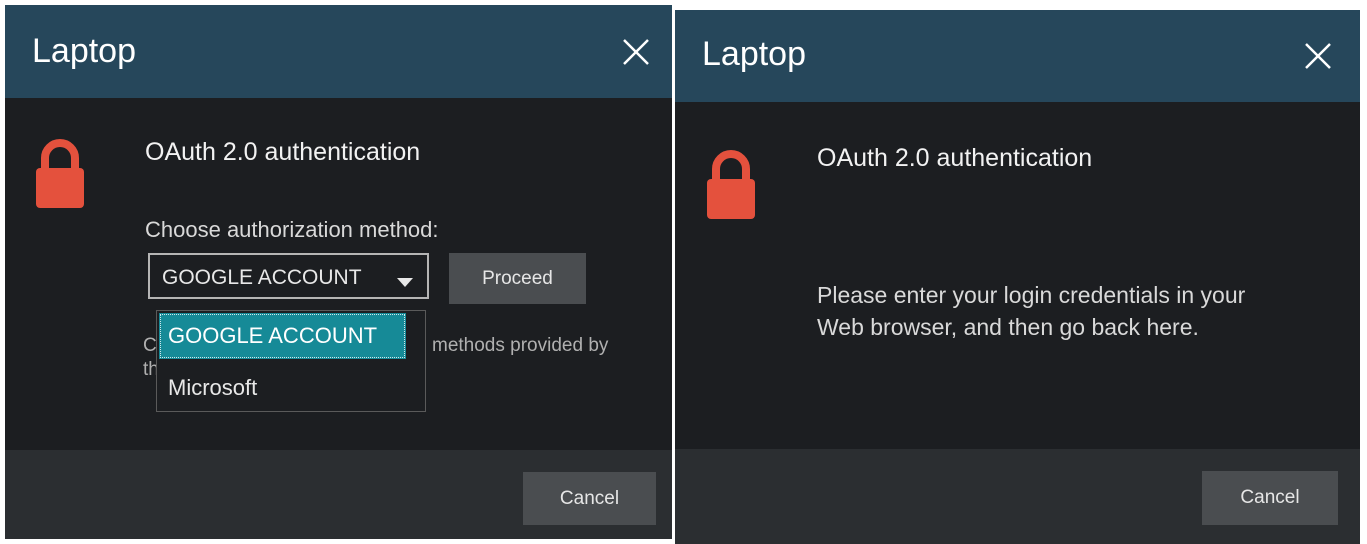 The width and height of the screenshot is (1367, 544). I want to click on chevron-down-icon, so click(405, 283).